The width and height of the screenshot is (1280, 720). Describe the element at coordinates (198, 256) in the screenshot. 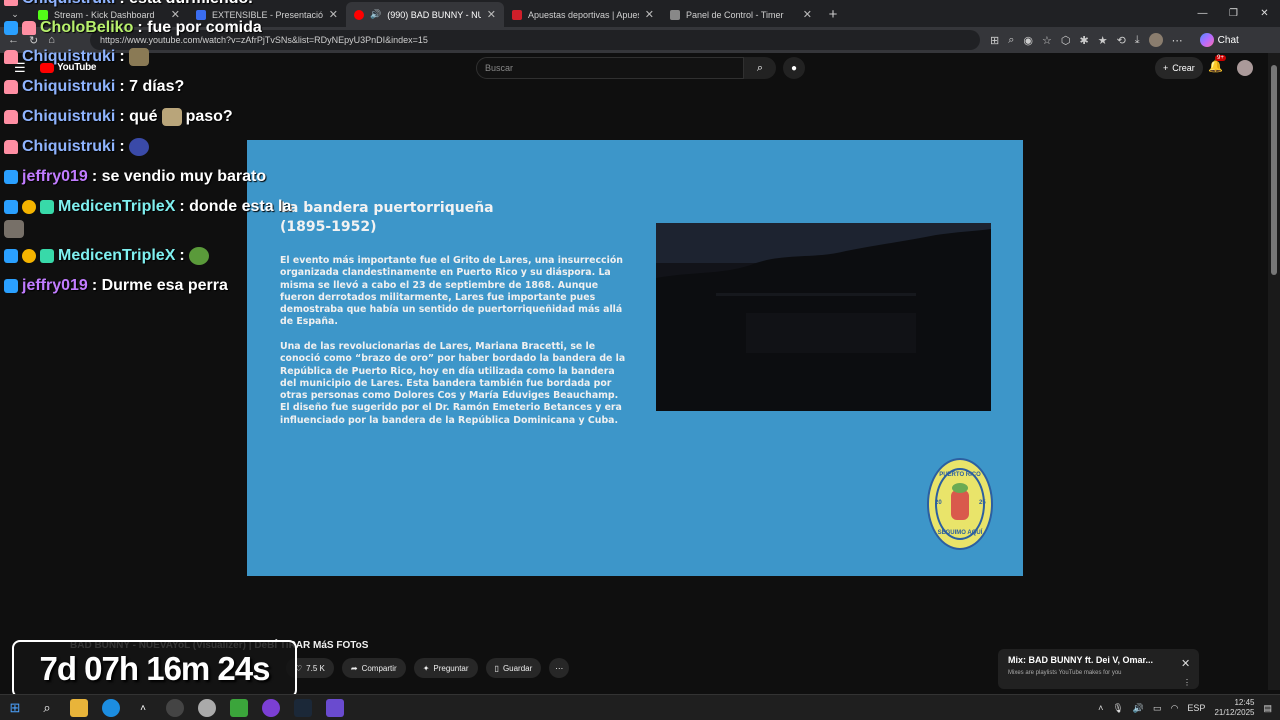

I see `frog-emote-icon` at that location.